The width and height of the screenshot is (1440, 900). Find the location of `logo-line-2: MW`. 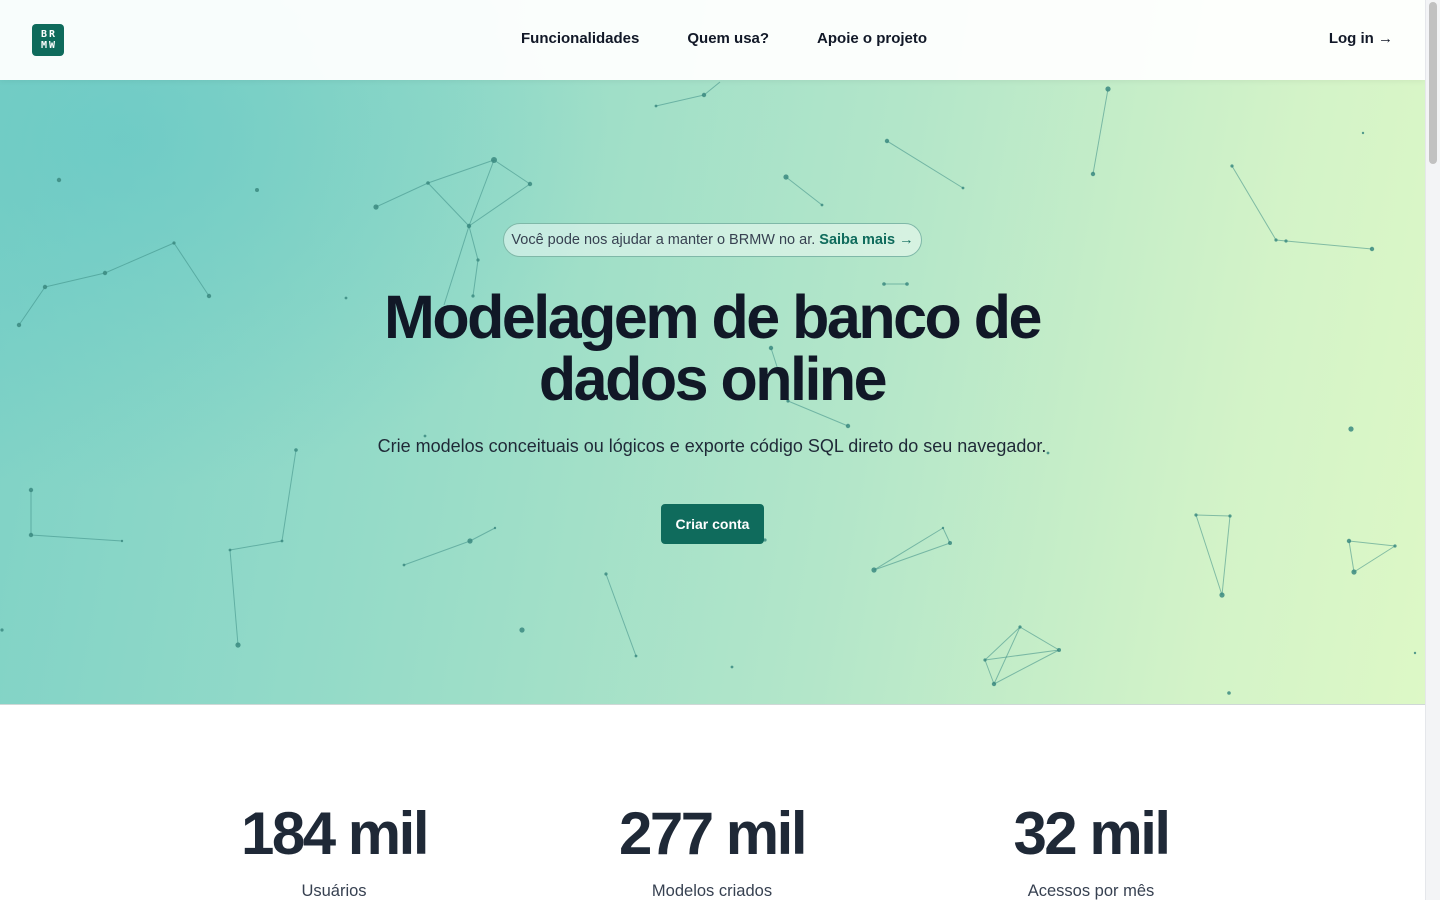

logo-line-2: MW is located at coordinates (49, 45).